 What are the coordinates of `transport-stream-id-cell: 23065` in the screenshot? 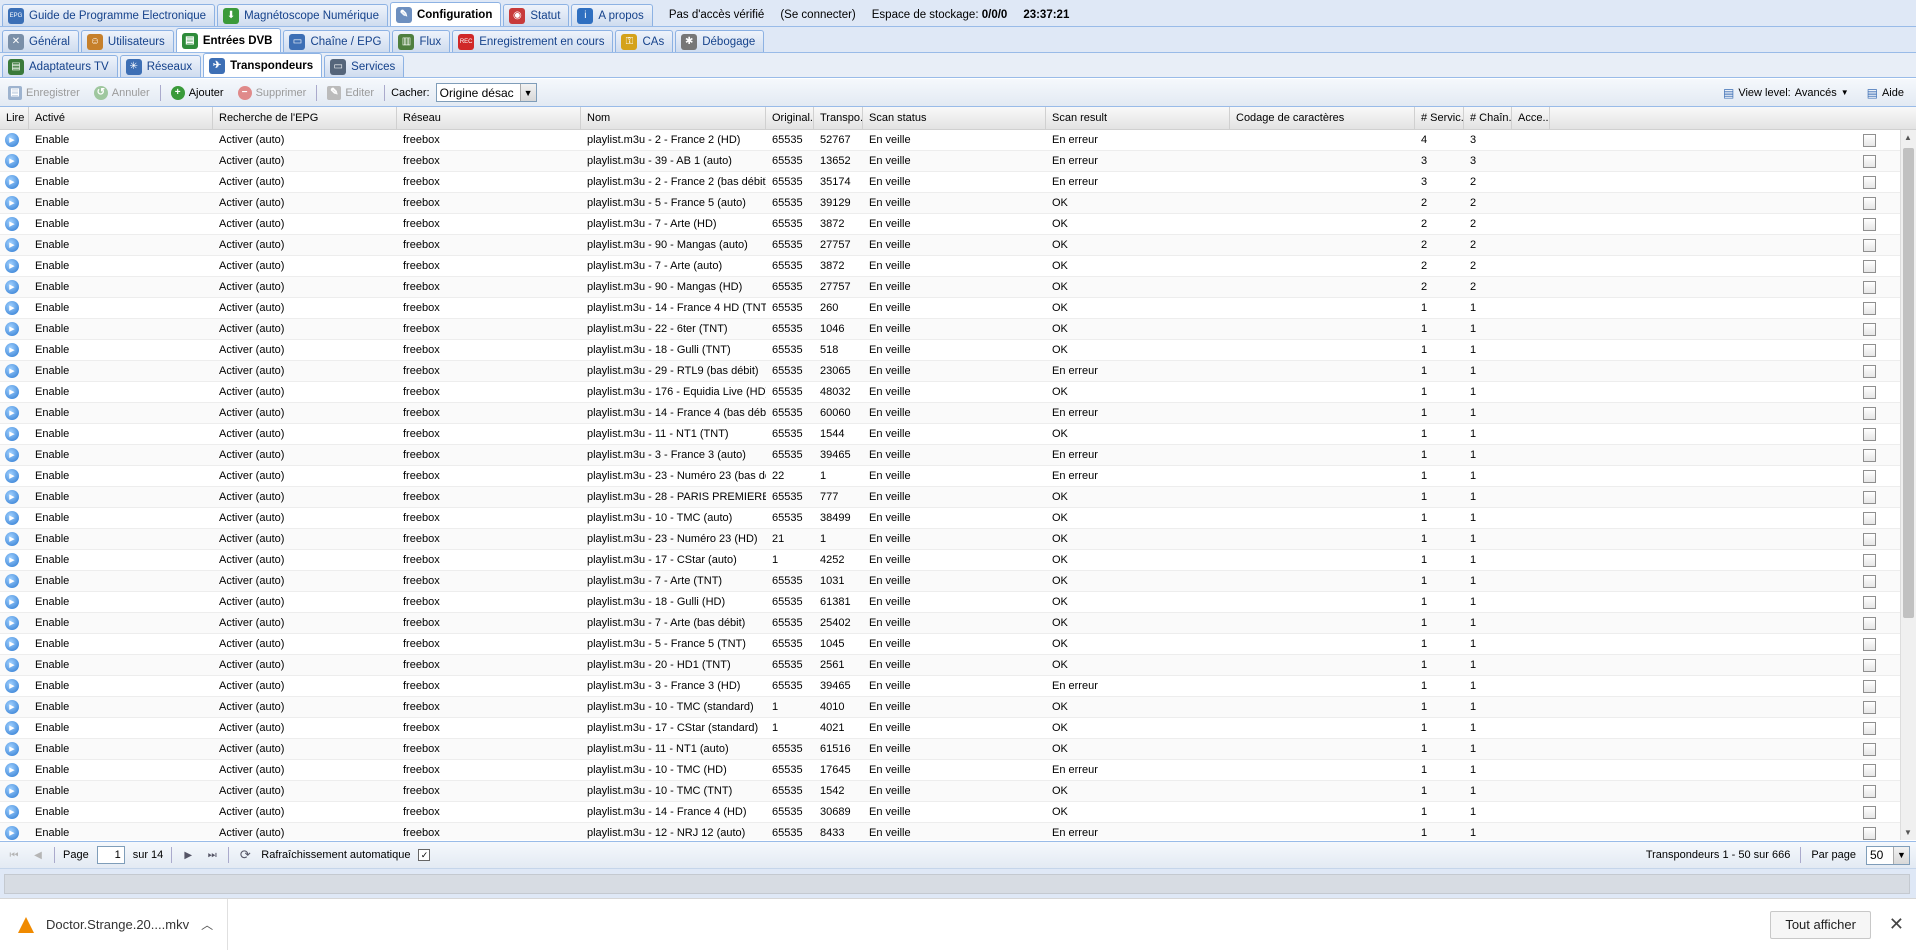 It's located at (838, 371).